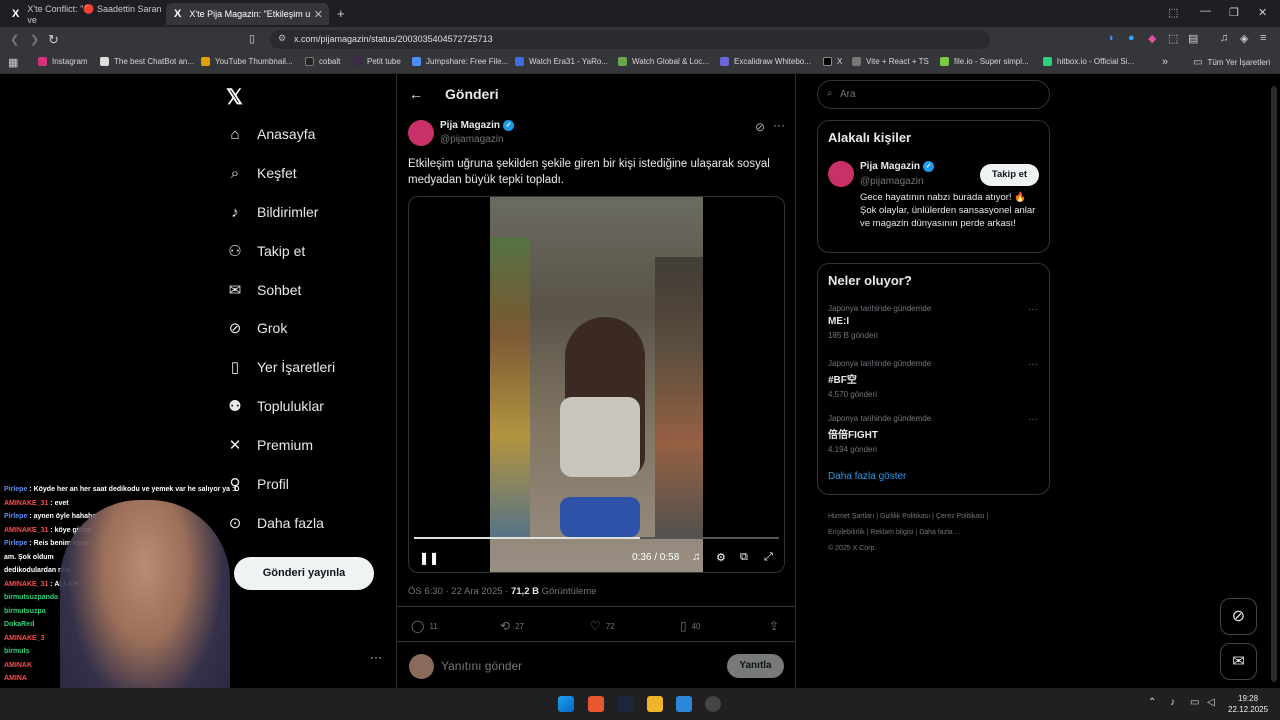  Describe the element at coordinates (34, 39) in the screenshot. I see `forward-icon: ❯` at that location.